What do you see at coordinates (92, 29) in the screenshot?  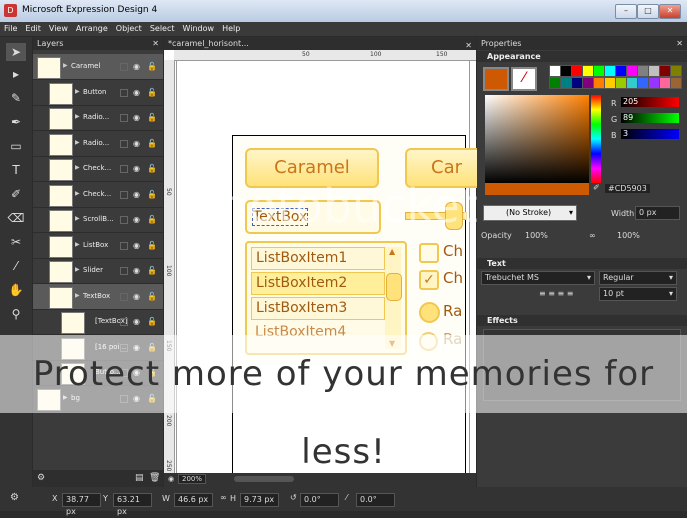 I see `menu-arrange: Arrange` at bounding box center [92, 29].